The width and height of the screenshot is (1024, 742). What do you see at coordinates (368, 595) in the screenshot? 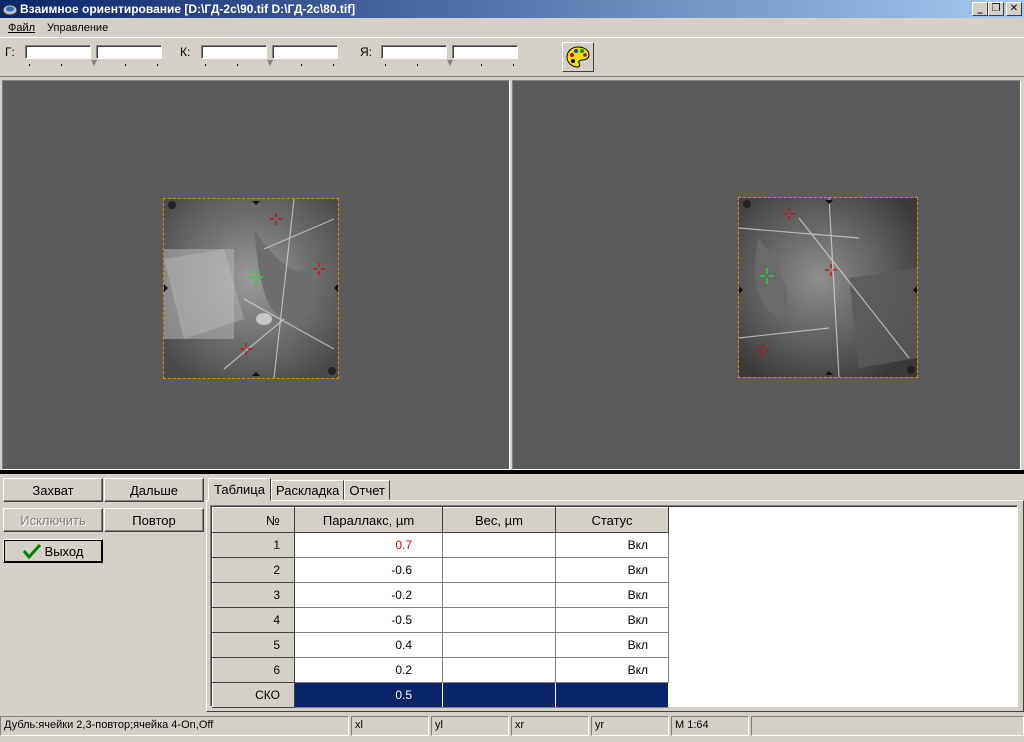
I see `parallax-cell: -0.2` at bounding box center [368, 595].